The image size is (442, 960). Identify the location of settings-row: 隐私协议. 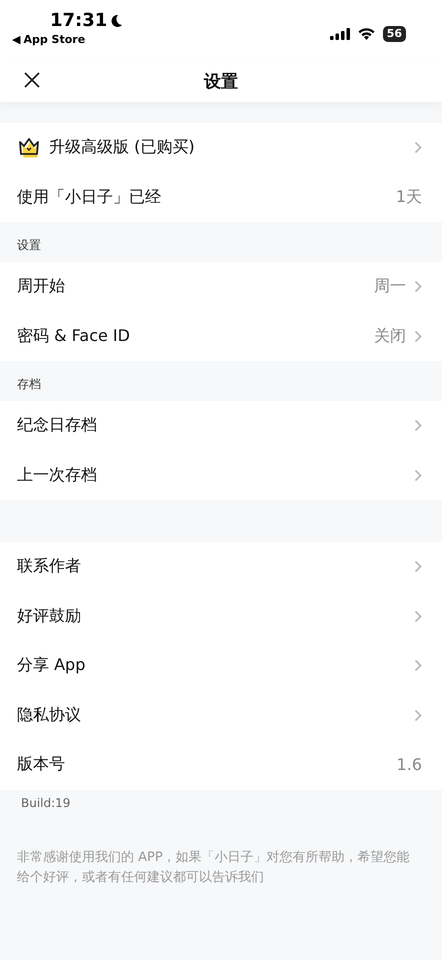
(221, 715).